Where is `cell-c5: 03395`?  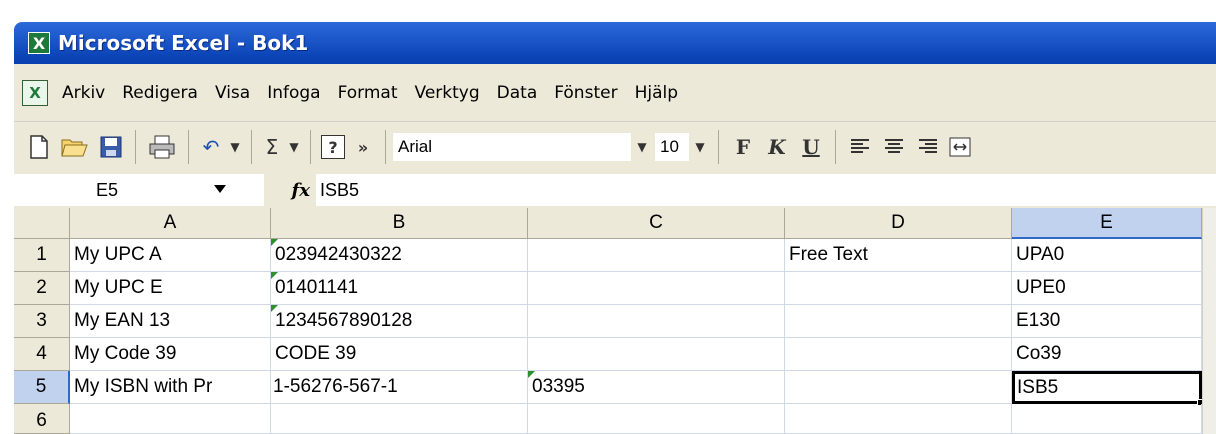
cell-c5: 03395 is located at coordinates (656, 387).